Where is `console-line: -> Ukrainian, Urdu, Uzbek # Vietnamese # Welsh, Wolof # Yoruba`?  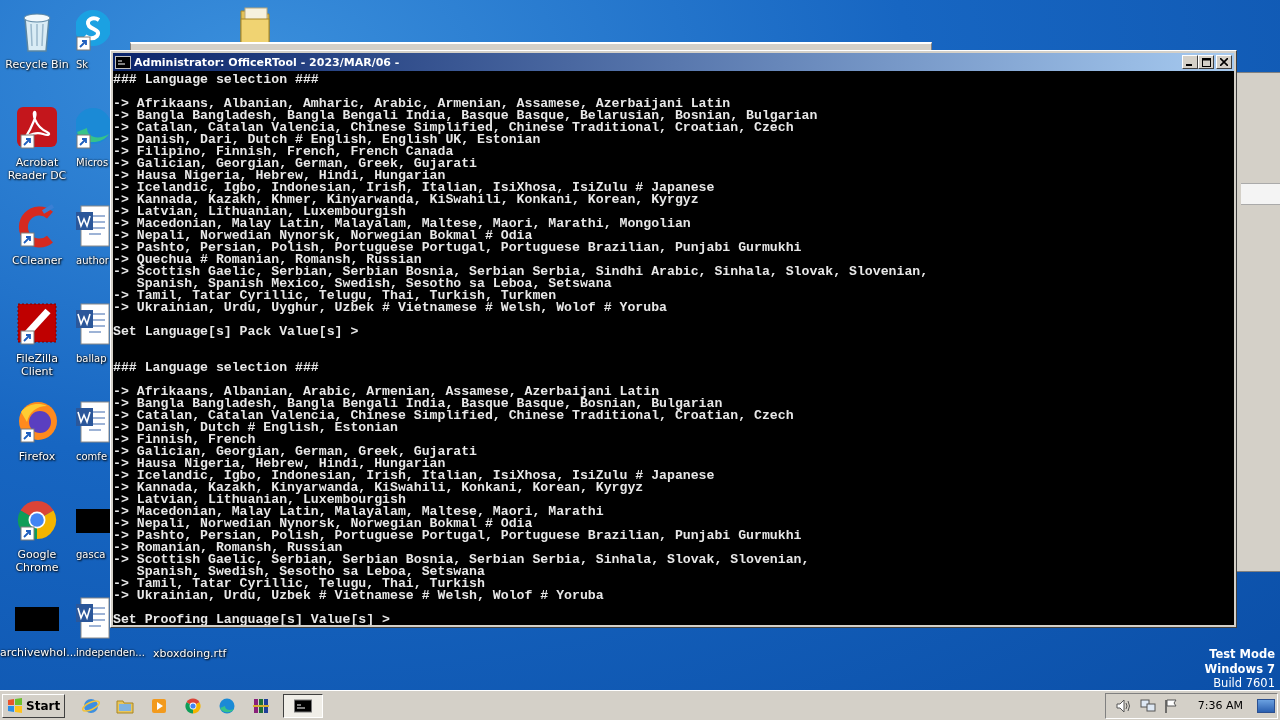
console-line: -> Ukrainian, Urdu, Uzbek # Vietnamese # Welsh, Wolof # Yoruba is located at coordinates (358, 596).